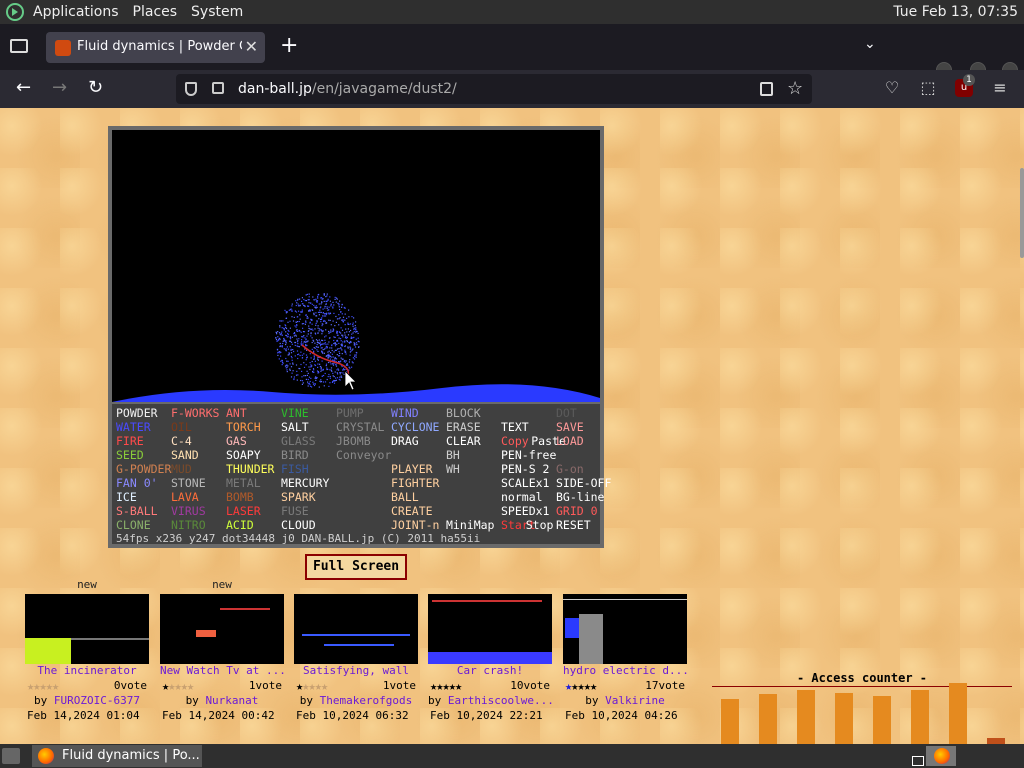 The image size is (1024, 768). What do you see at coordinates (350, 413) in the screenshot?
I see `element-pump: PUMP` at bounding box center [350, 413].